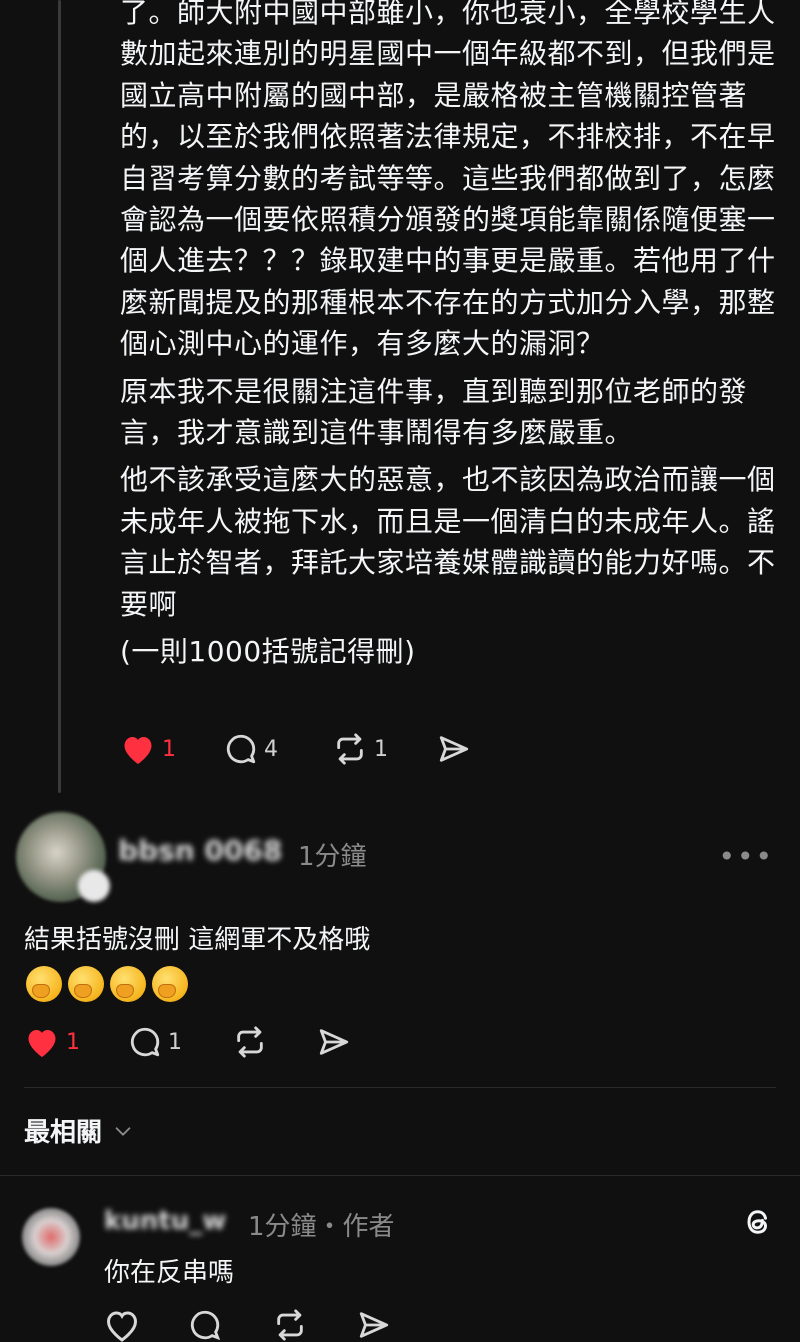 This screenshot has width=800, height=1342. What do you see at coordinates (175, 1042) in the screenshot?
I see `comment-count: 1` at bounding box center [175, 1042].